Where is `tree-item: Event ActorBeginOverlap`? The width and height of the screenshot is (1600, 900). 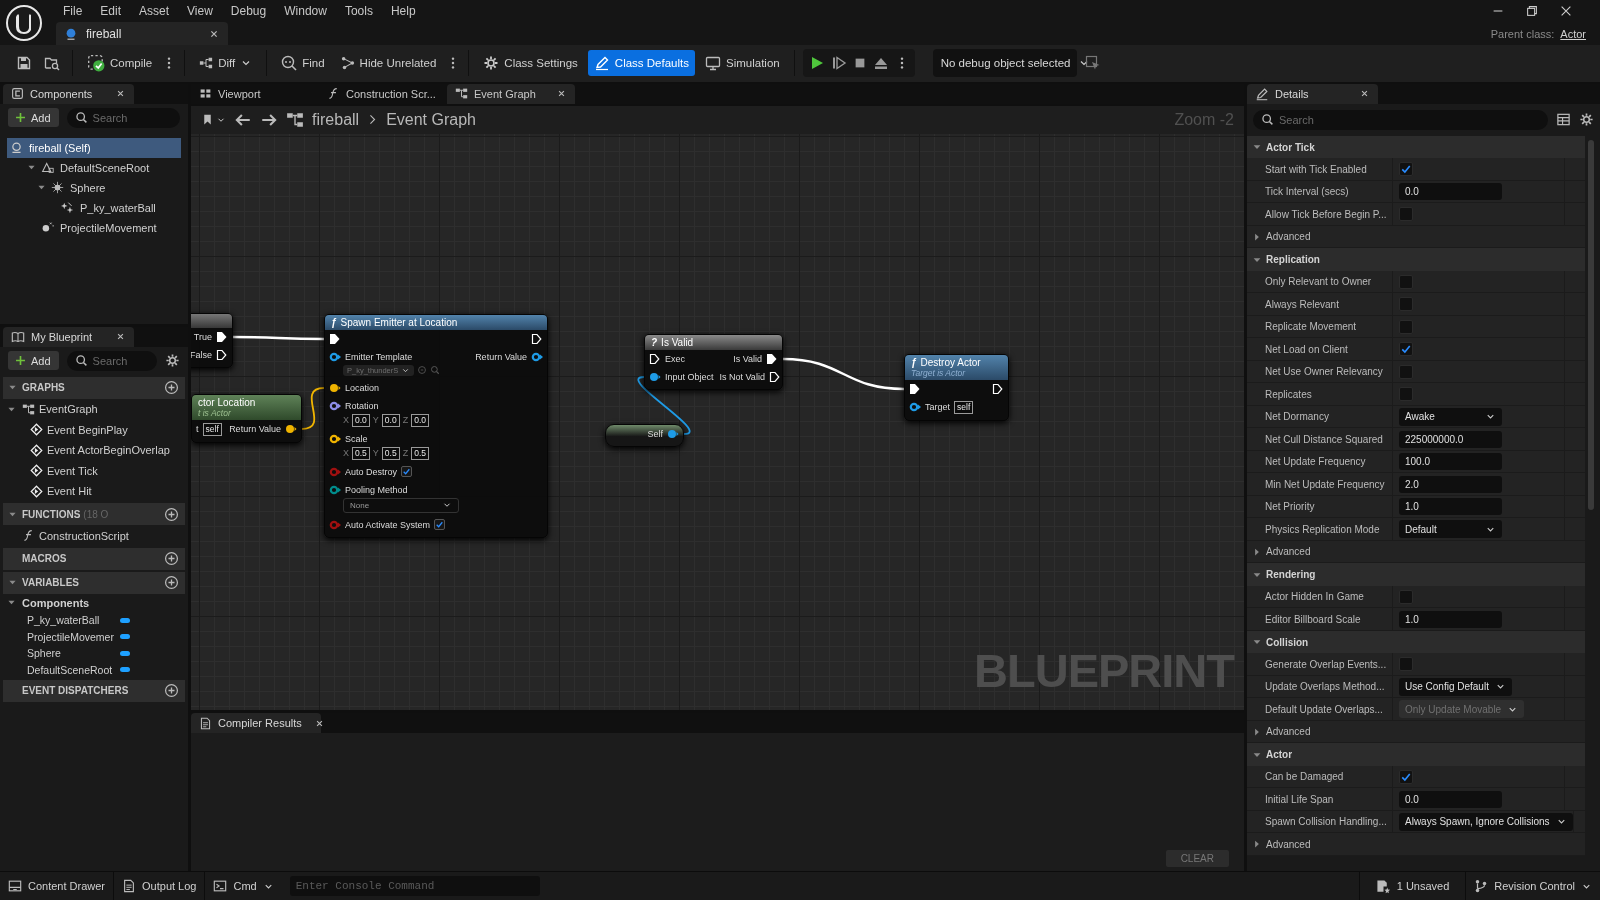 tree-item: Event ActorBeginOverlap is located at coordinates (94, 450).